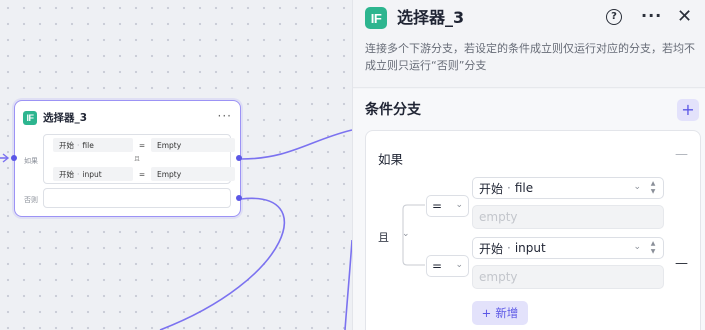 The width and height of the screenshot is (705, 330). What do you see at coordinates (296, 144) in the screenshot?
I see `if-branch-edge` at bounding box center [296, 144].